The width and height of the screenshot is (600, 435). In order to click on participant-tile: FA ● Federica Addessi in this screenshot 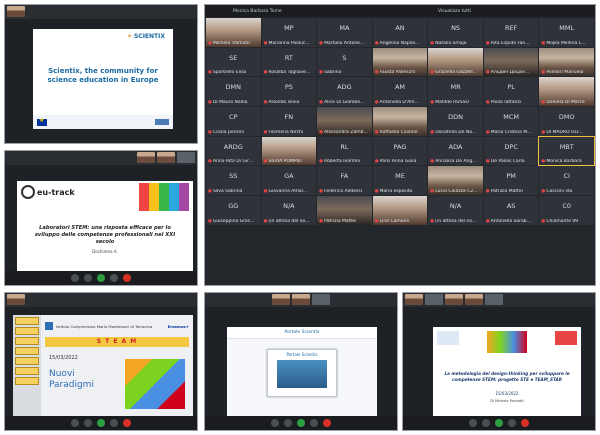, I will do `click(344, 180)`.